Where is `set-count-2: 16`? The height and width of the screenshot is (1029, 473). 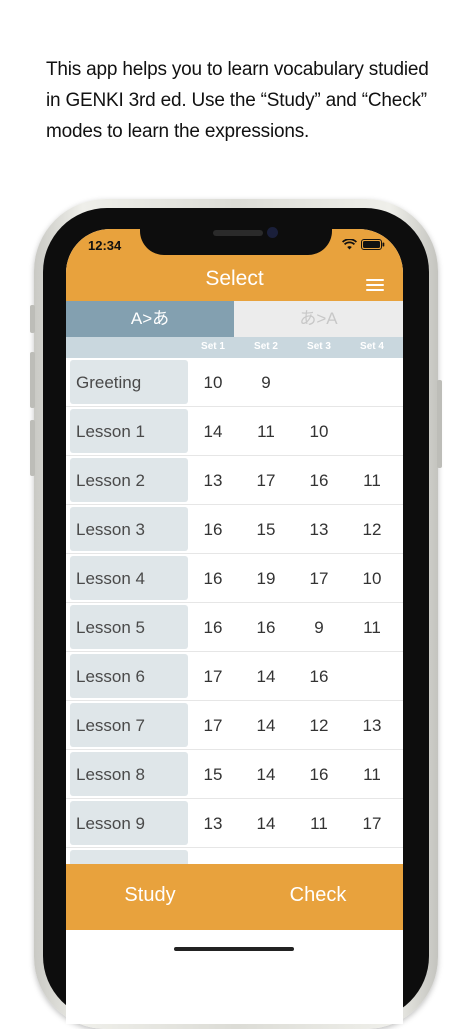
set-count-2: 16 is located at coordinates (266, 628).